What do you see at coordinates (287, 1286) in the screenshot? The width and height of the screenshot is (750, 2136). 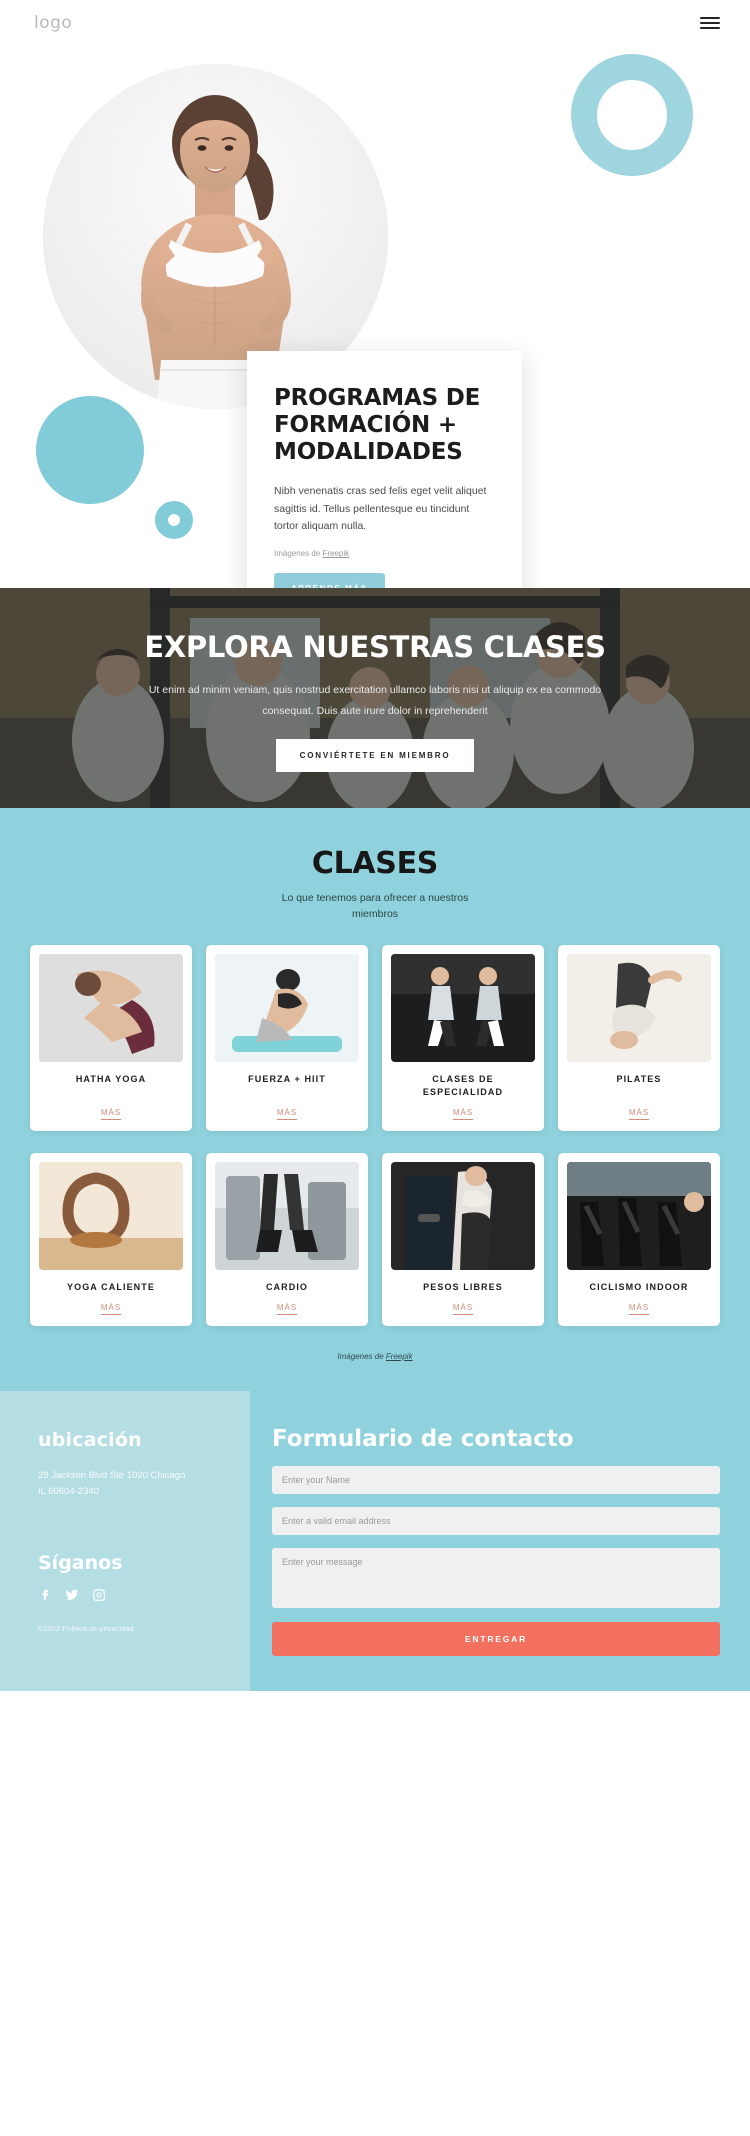 I see `class-name: CARDIO` at bounding box center [287, 1286].